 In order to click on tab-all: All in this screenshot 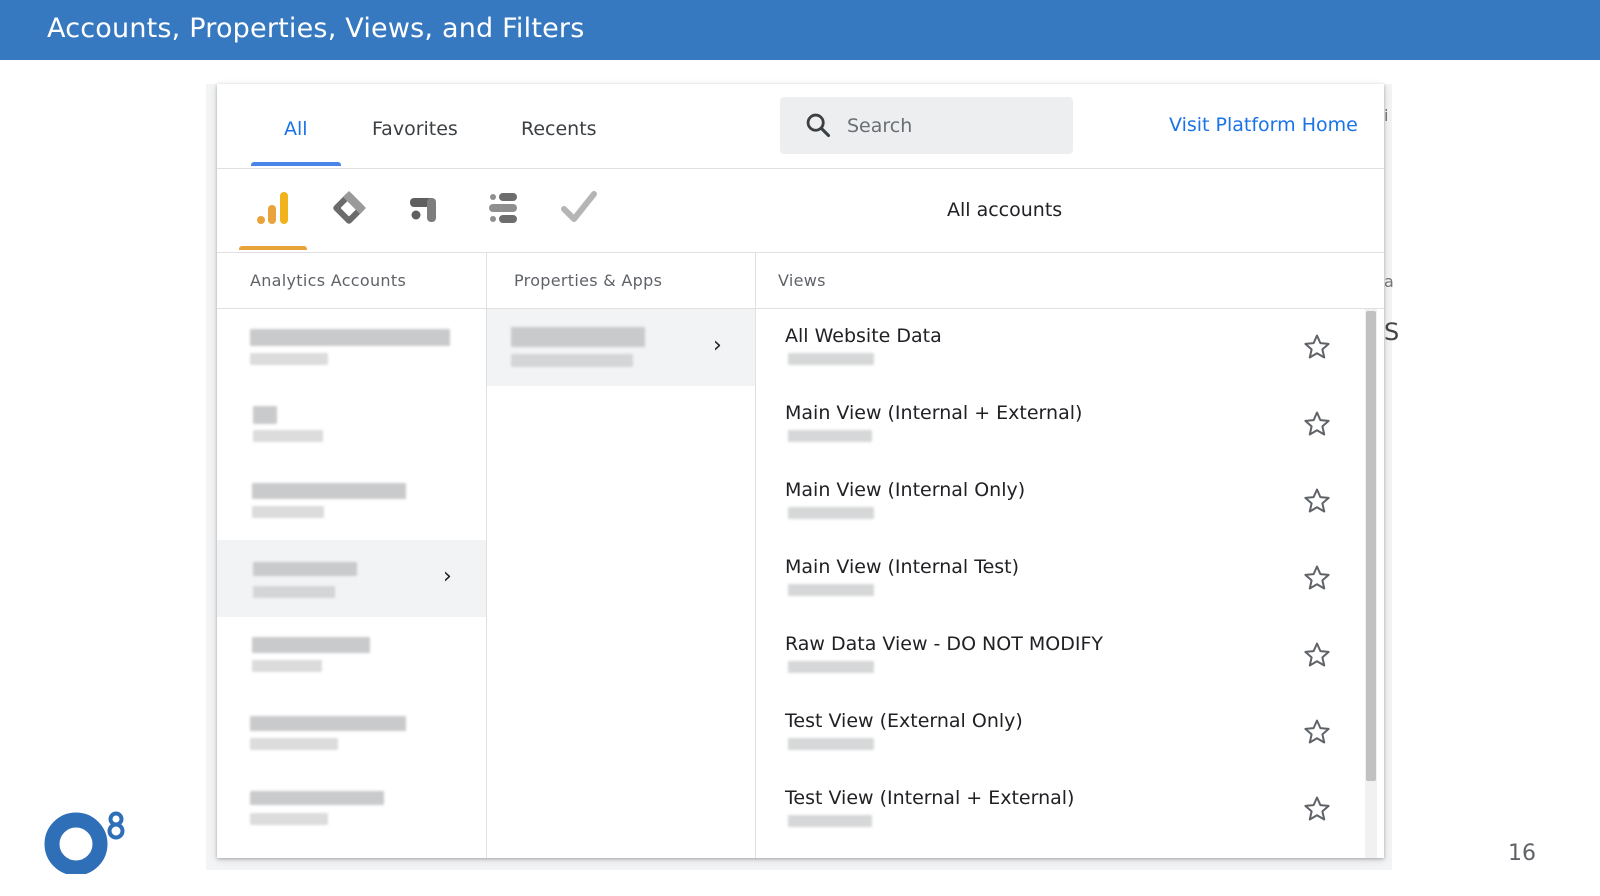, I will do `click(296, 129)`.